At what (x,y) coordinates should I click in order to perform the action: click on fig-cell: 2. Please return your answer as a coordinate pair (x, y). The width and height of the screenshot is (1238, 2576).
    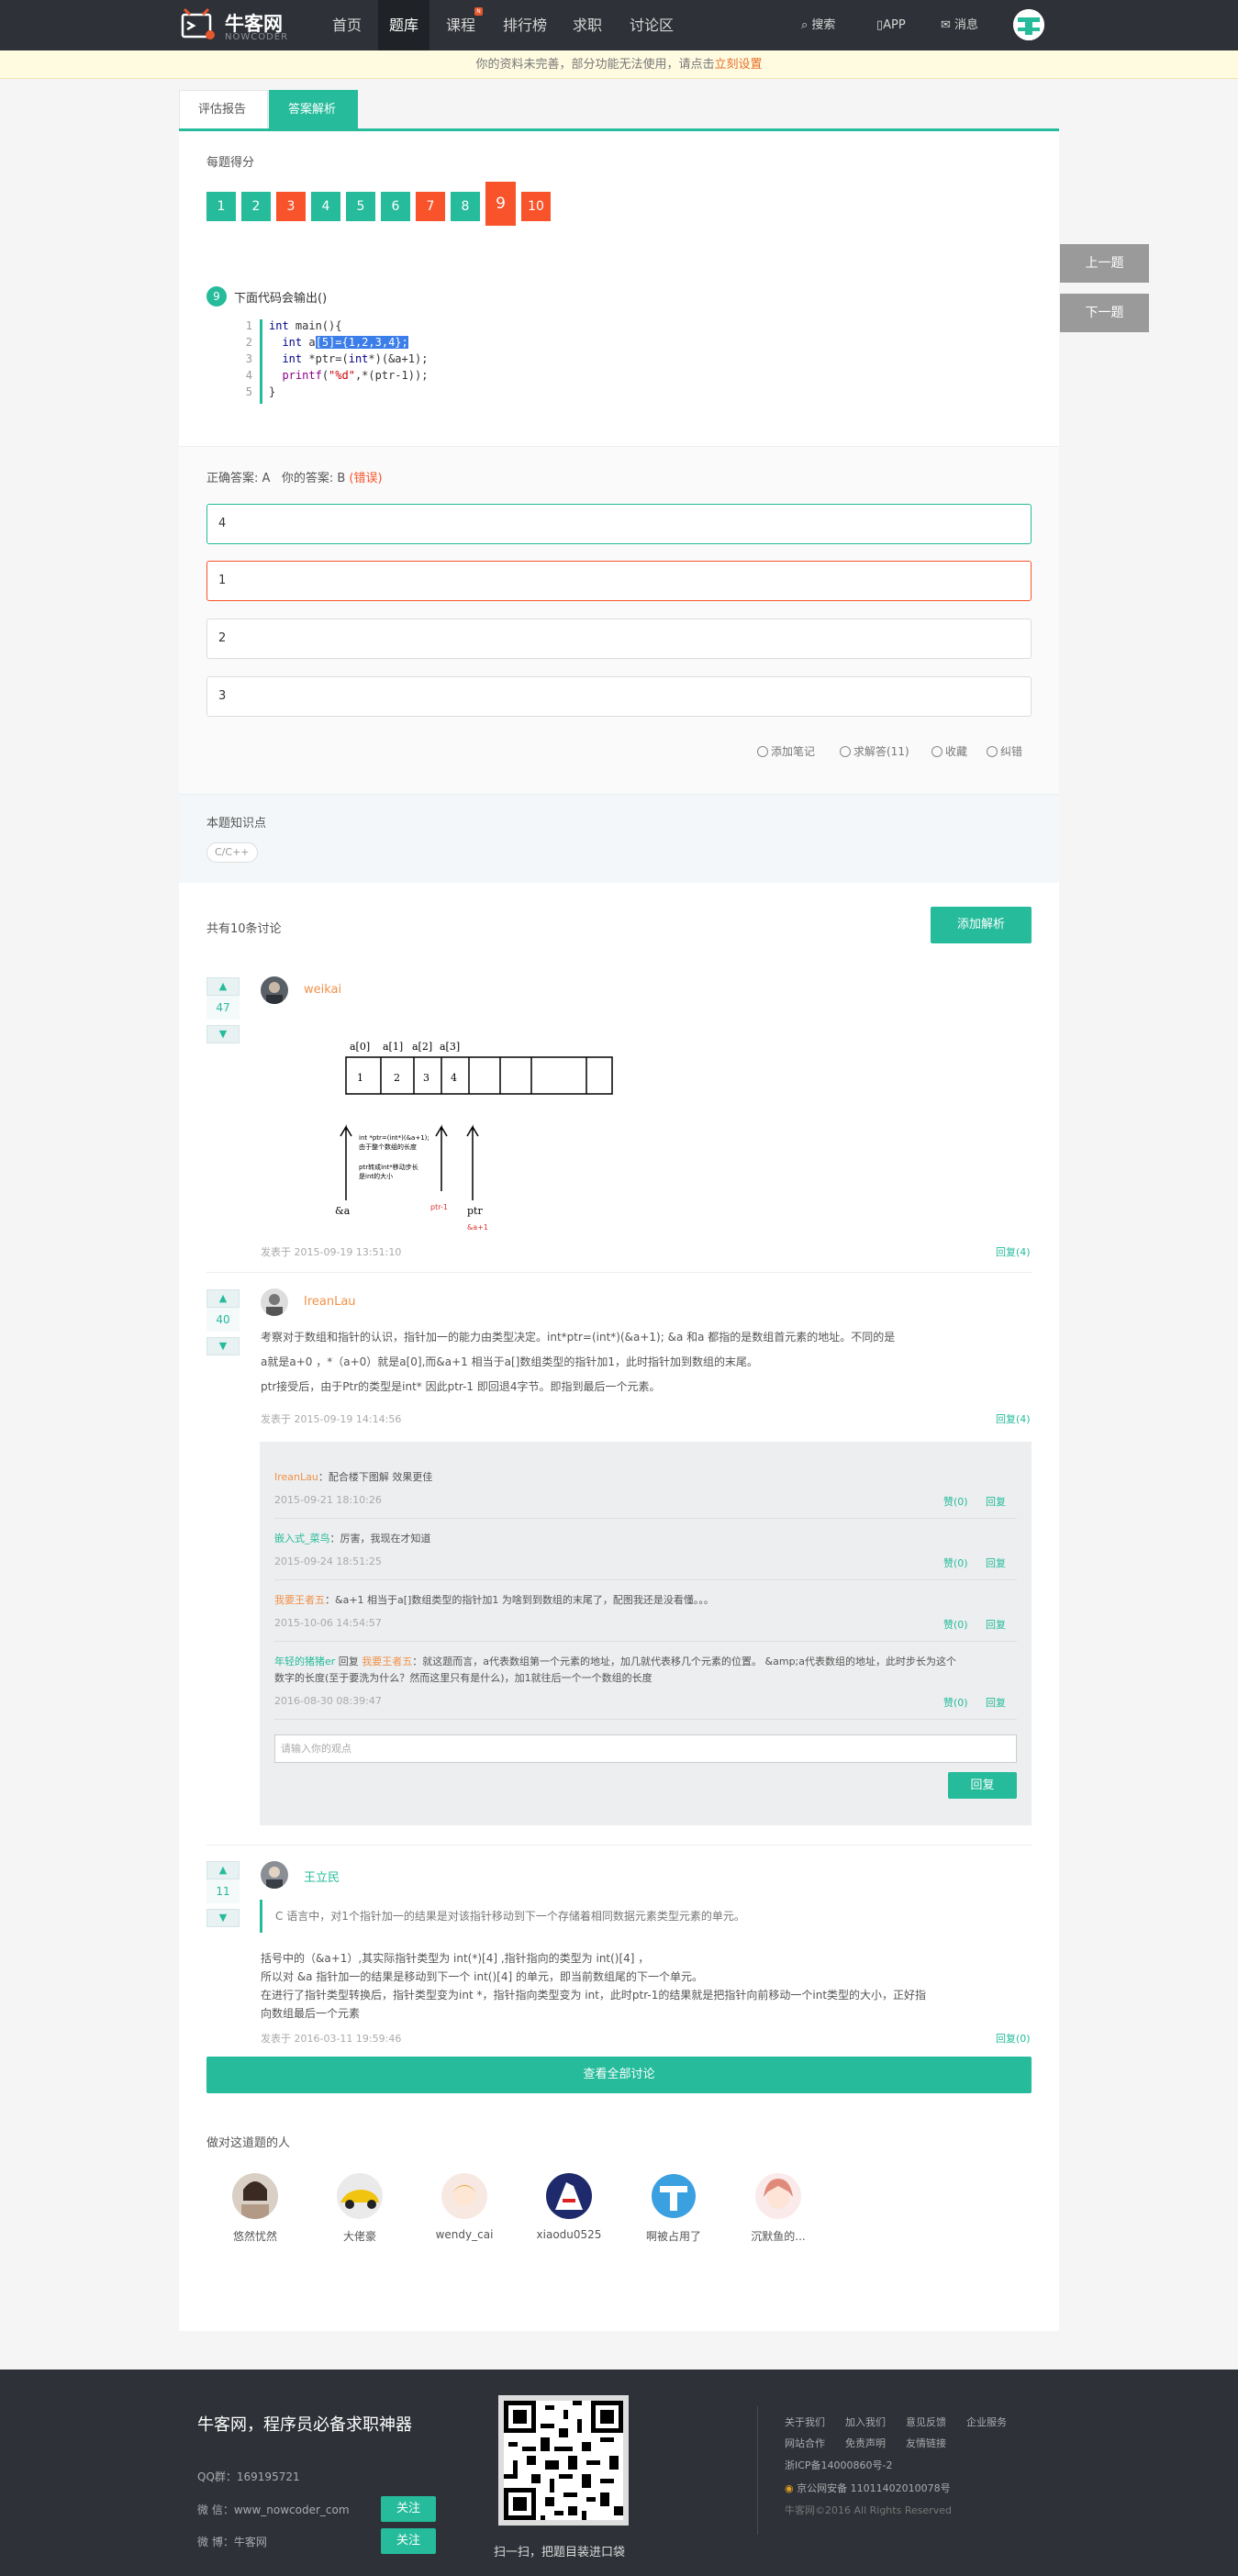
    Looking at the image, I should click on (397, 1078).